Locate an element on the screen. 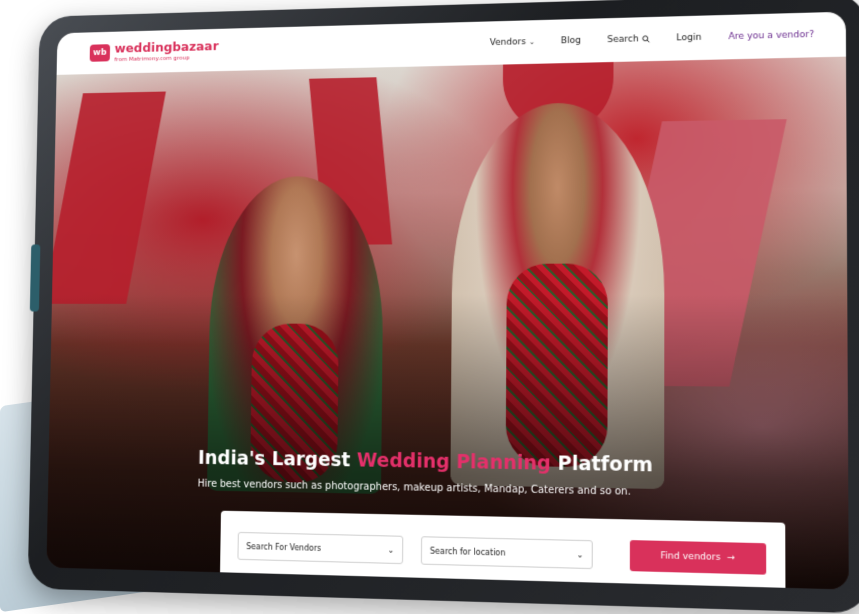 The height and width of the screenshot is (614, 859). headline-prefix: India's Largest is located at coordinates (277, 459).